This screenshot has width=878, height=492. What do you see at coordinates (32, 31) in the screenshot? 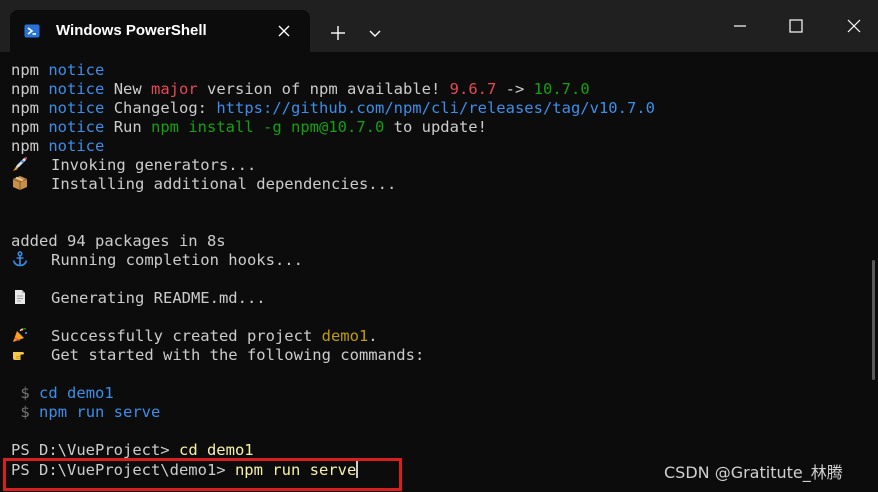
I see `powershell-icon` at bounding box center [32, 31].